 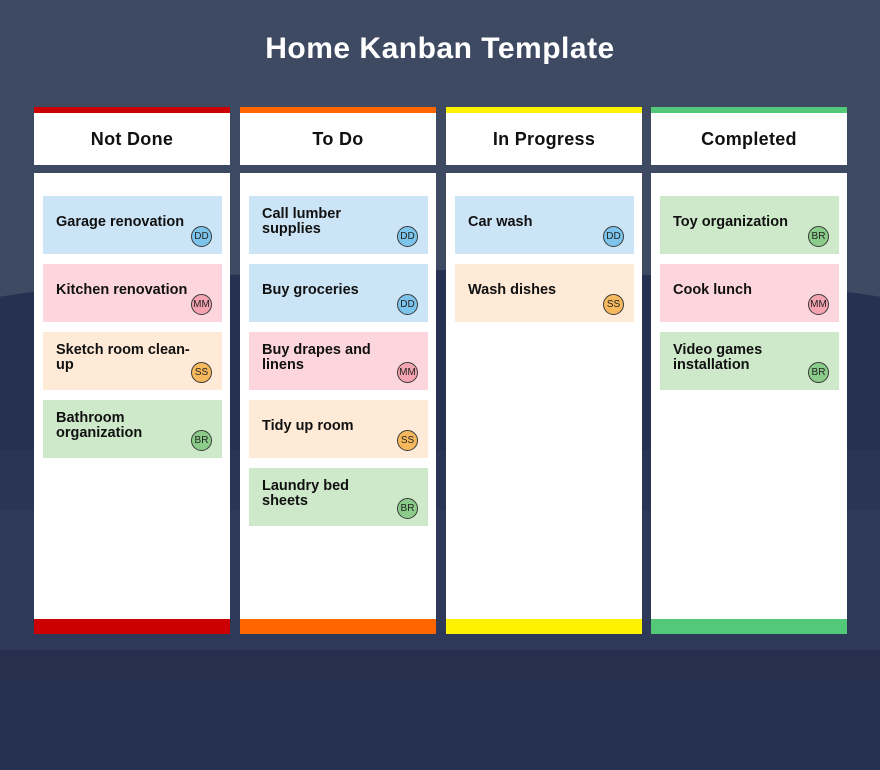 I want to click on task-card: Tidy up room SS, so click(x=338, y=429).